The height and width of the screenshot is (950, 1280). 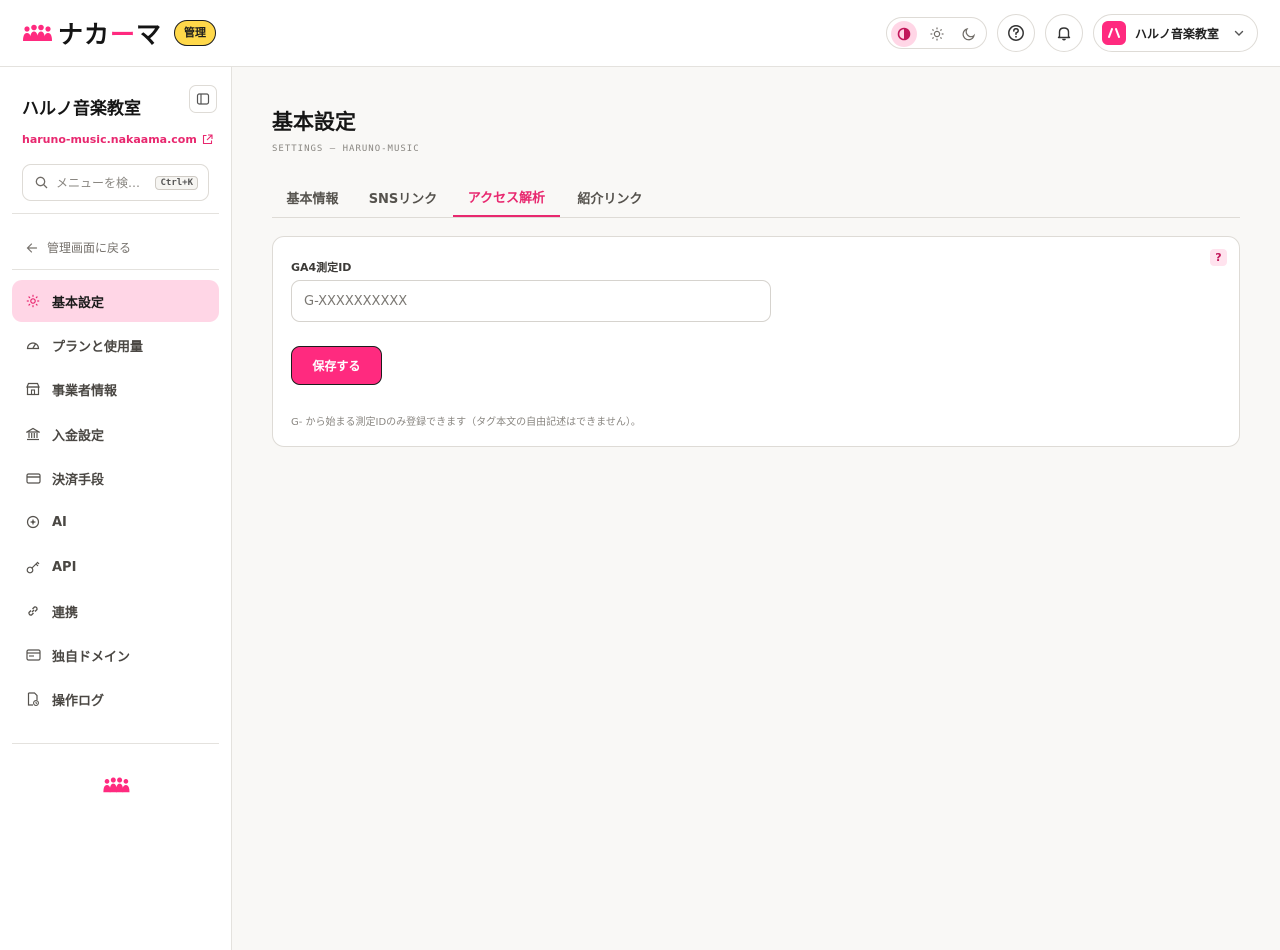 What do you see at coordinates (117, 139) in the screenshot?
I see `org-url-link: haruno-music.nakaama.com` at bounding box center [117, 139].